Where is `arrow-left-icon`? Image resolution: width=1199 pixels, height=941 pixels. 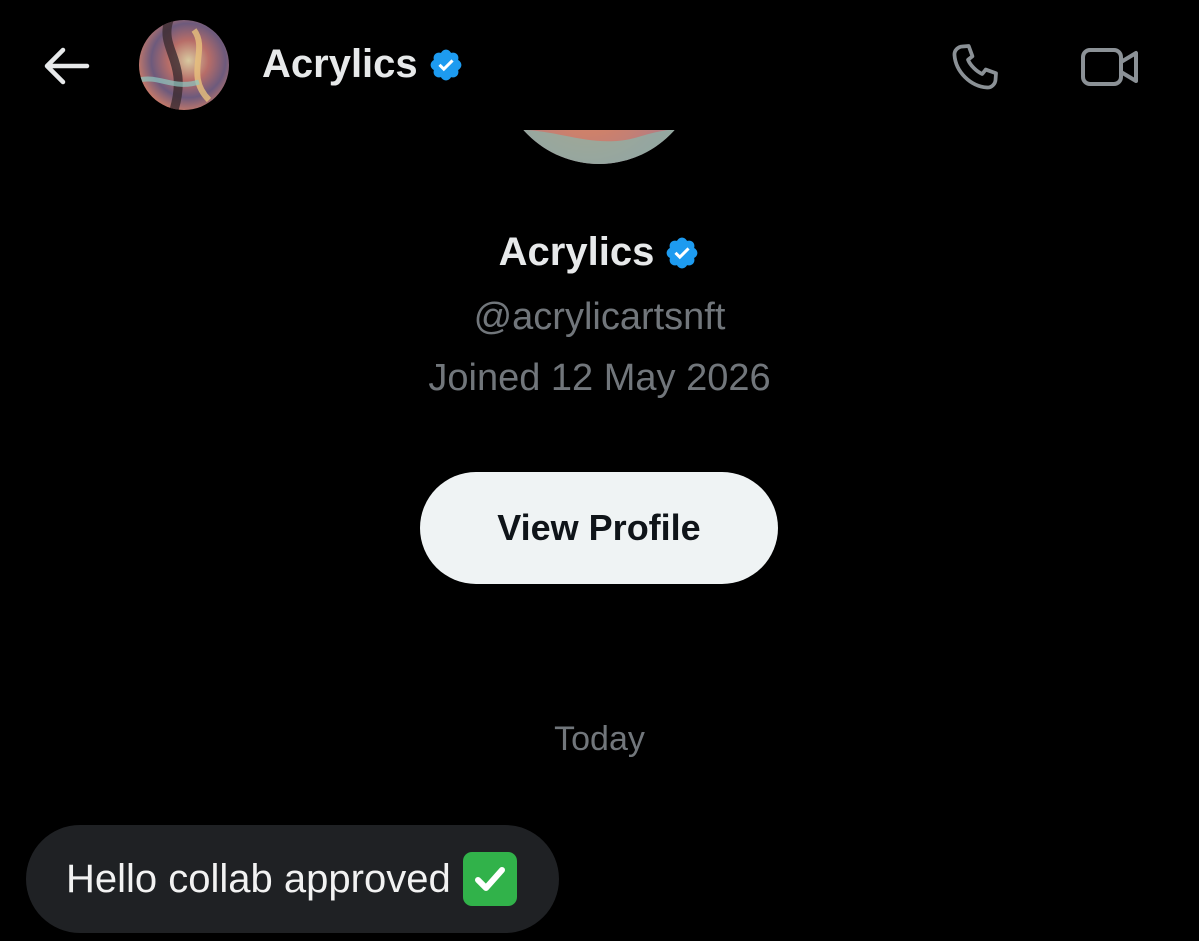 arrow-left-icon is located at coordinates (67, 66).